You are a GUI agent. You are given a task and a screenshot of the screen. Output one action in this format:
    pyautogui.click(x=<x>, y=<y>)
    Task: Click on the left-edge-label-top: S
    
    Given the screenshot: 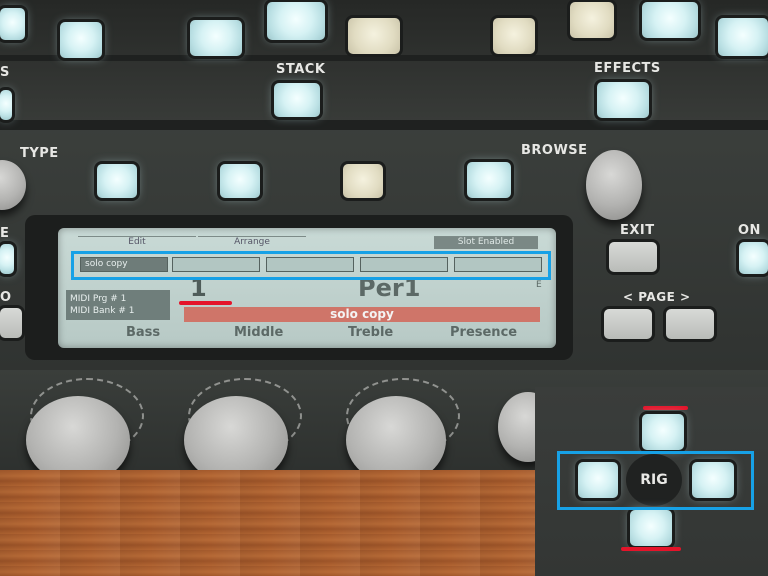 What is the action you would take?
    pyautogui.click(x=5, y=72)
    